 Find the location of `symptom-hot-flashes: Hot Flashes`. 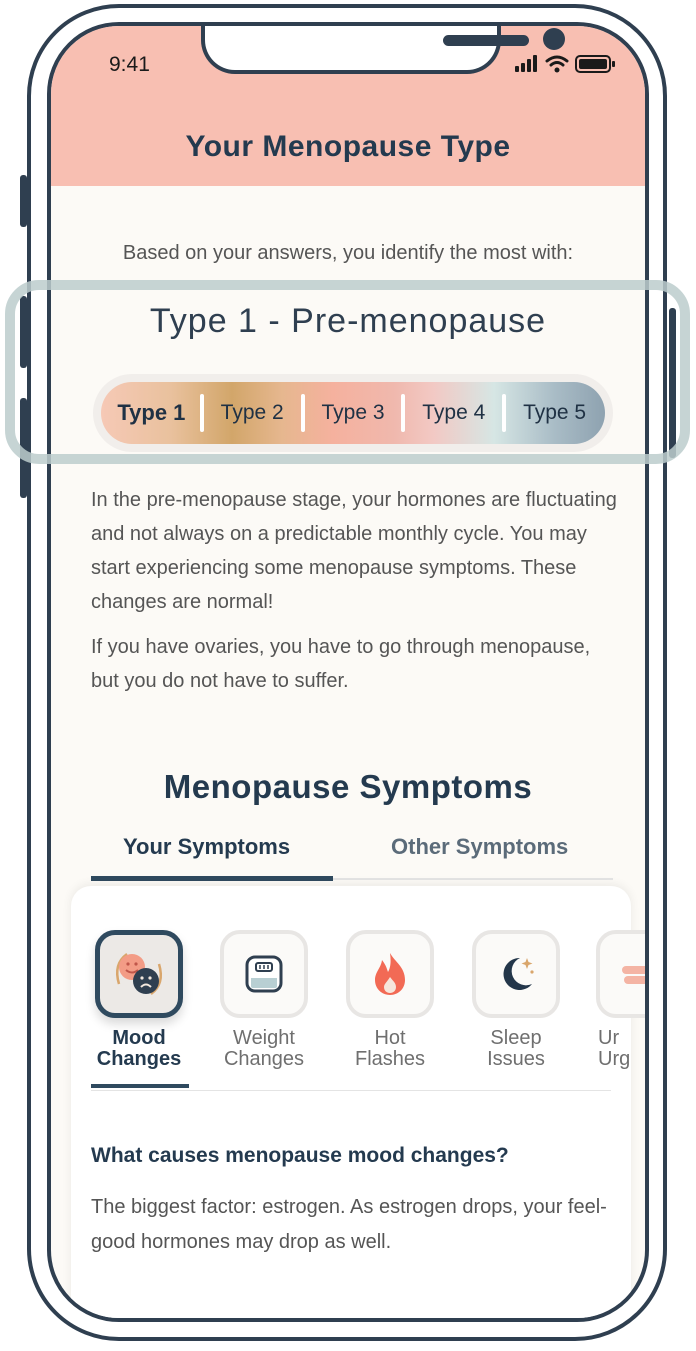

symptom-hot-flashes: Hot Flashes is located at coordinates (390, 1000).